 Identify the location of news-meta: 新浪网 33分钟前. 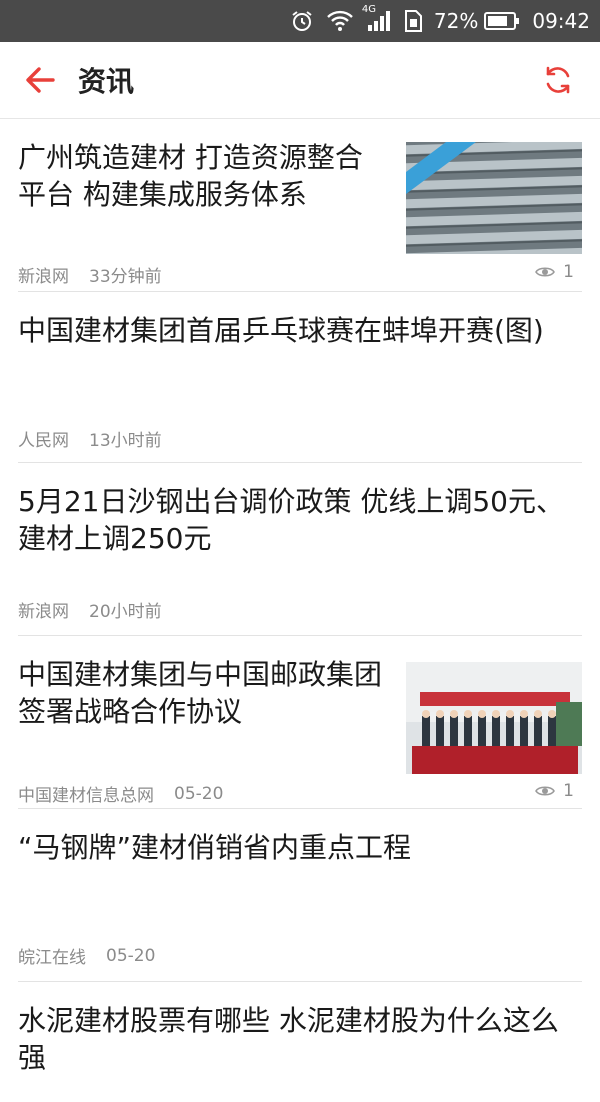
(90, 274).